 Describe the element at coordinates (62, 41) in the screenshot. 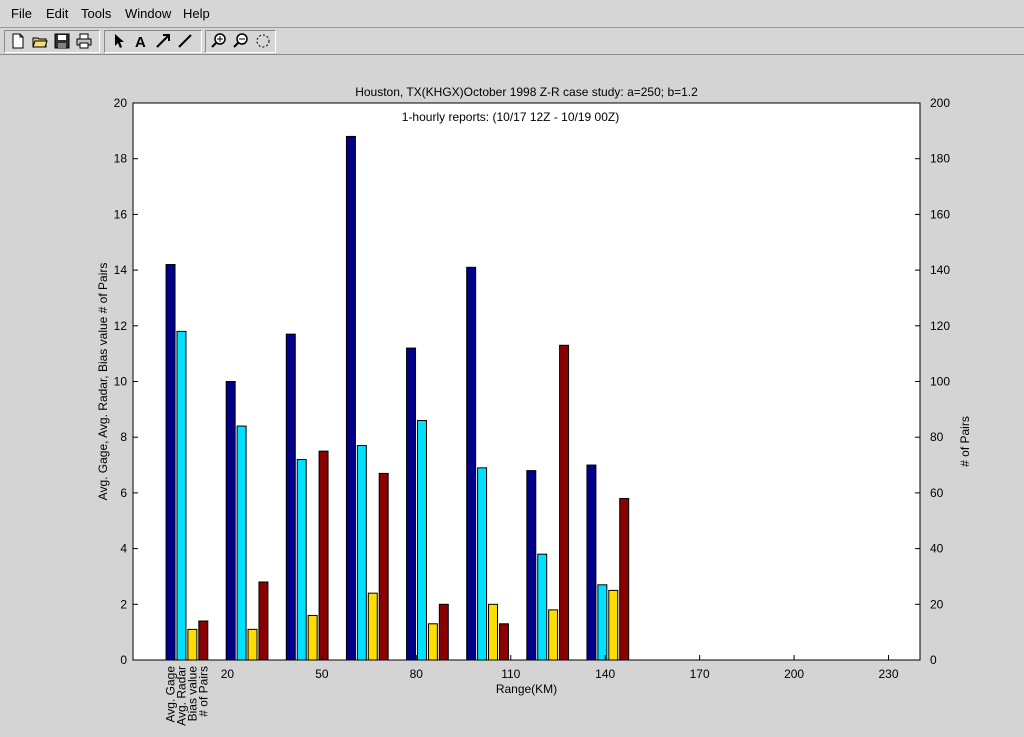

I see `save-icon` at that location.